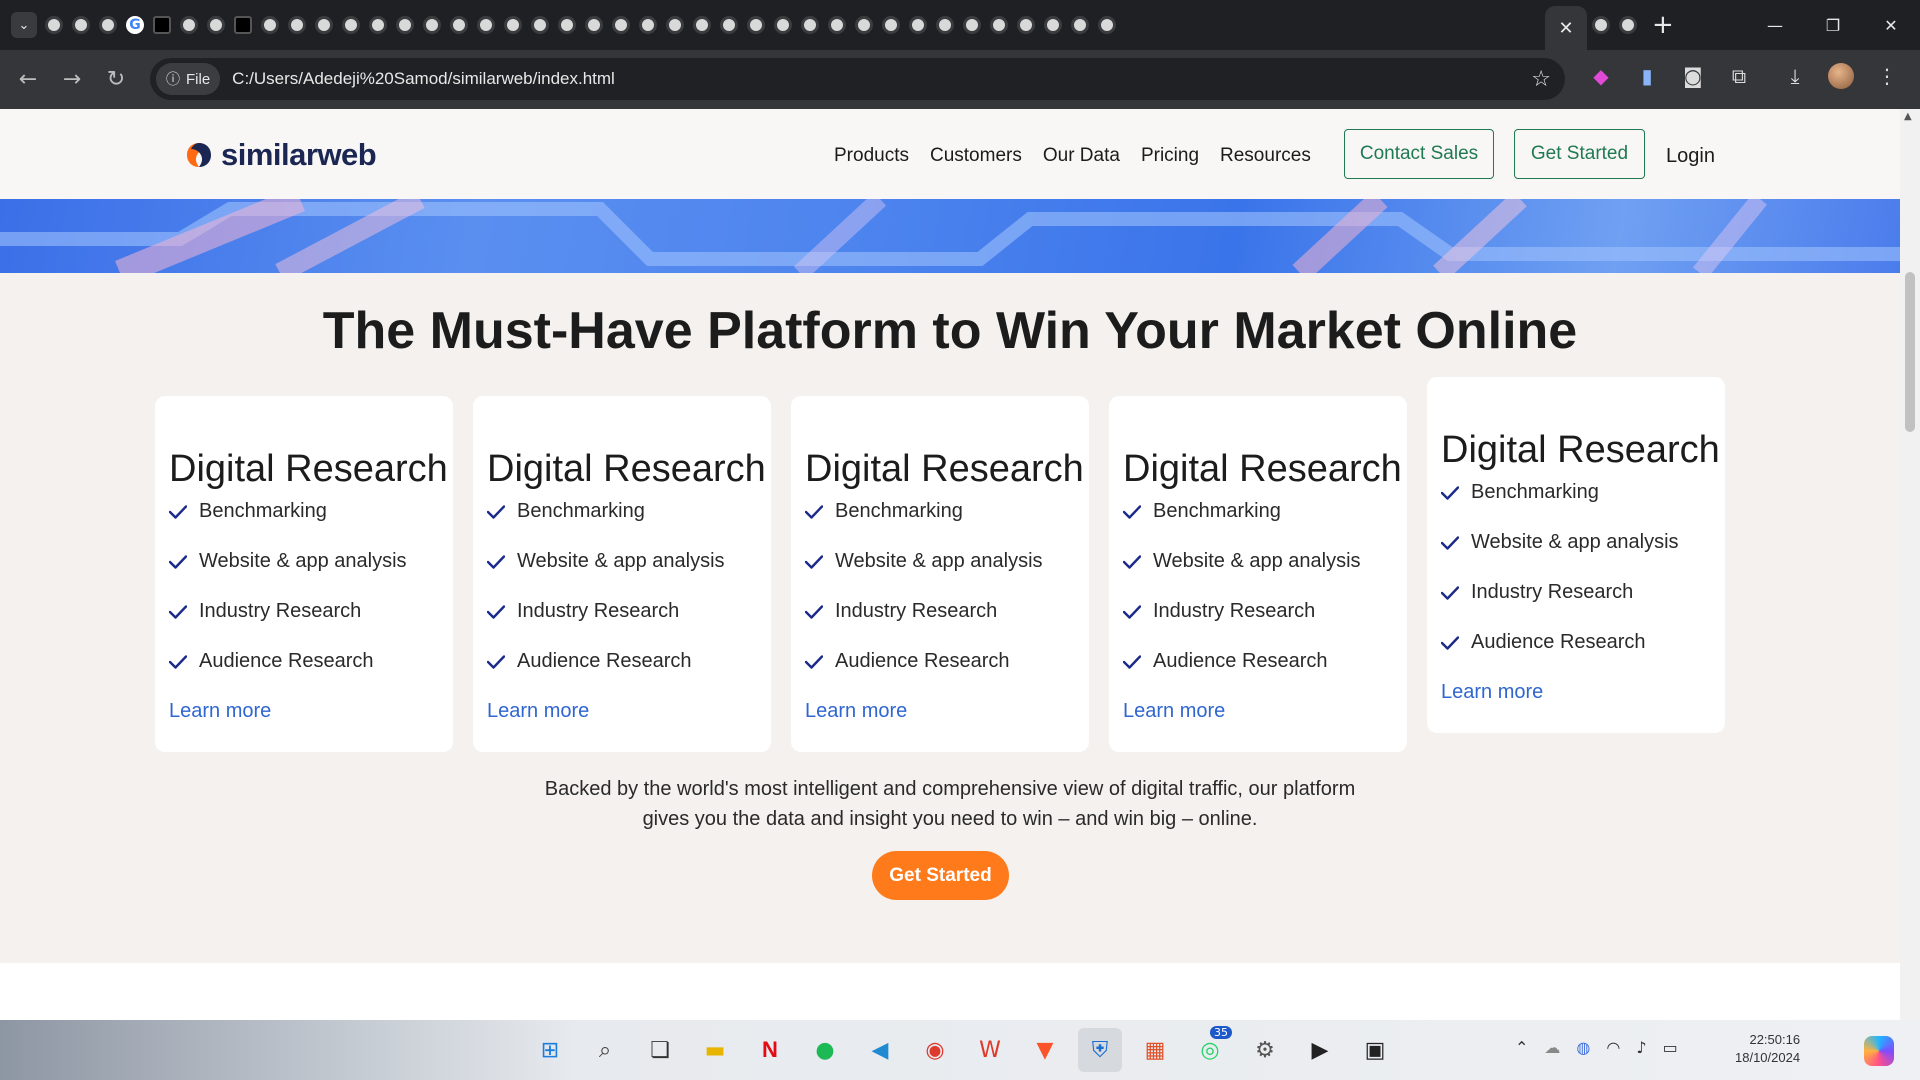 This screenshot has width=1920, height=1080. What do you see at coordinates (281, 155) in the screenshot?
I see `site-logo: similarweb` at bounding box center [281, 155].